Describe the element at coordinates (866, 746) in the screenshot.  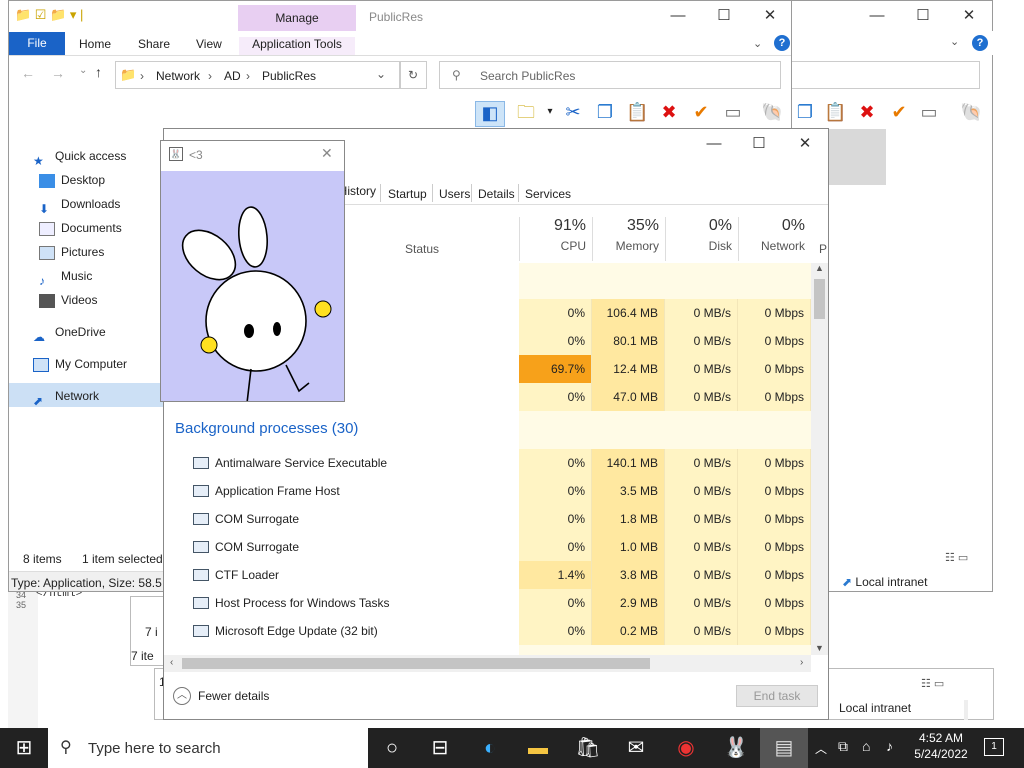
I see `wifi-icon: ⌂` at that location.